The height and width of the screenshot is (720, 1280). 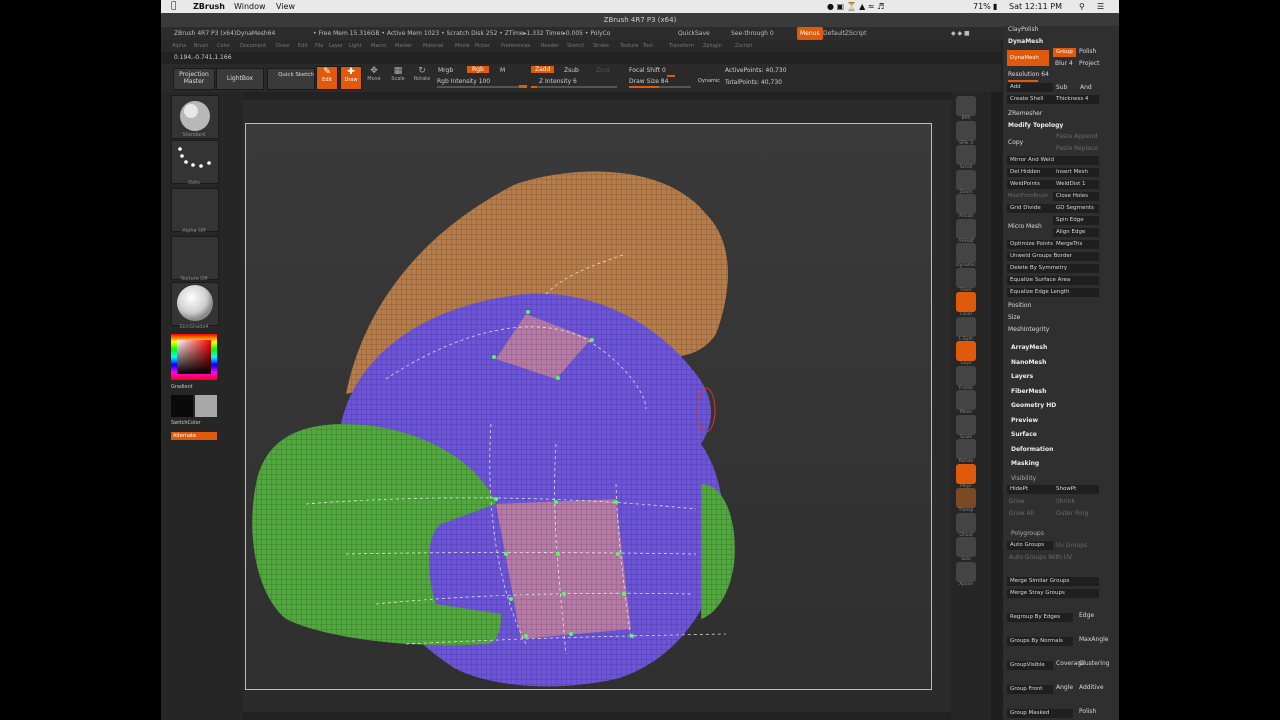 What do you see at coordinates (1040, 617) in the screenshot?
I see `regroup-by-edges-button: Regroup By Edges` at bounding box center [1040, 617].